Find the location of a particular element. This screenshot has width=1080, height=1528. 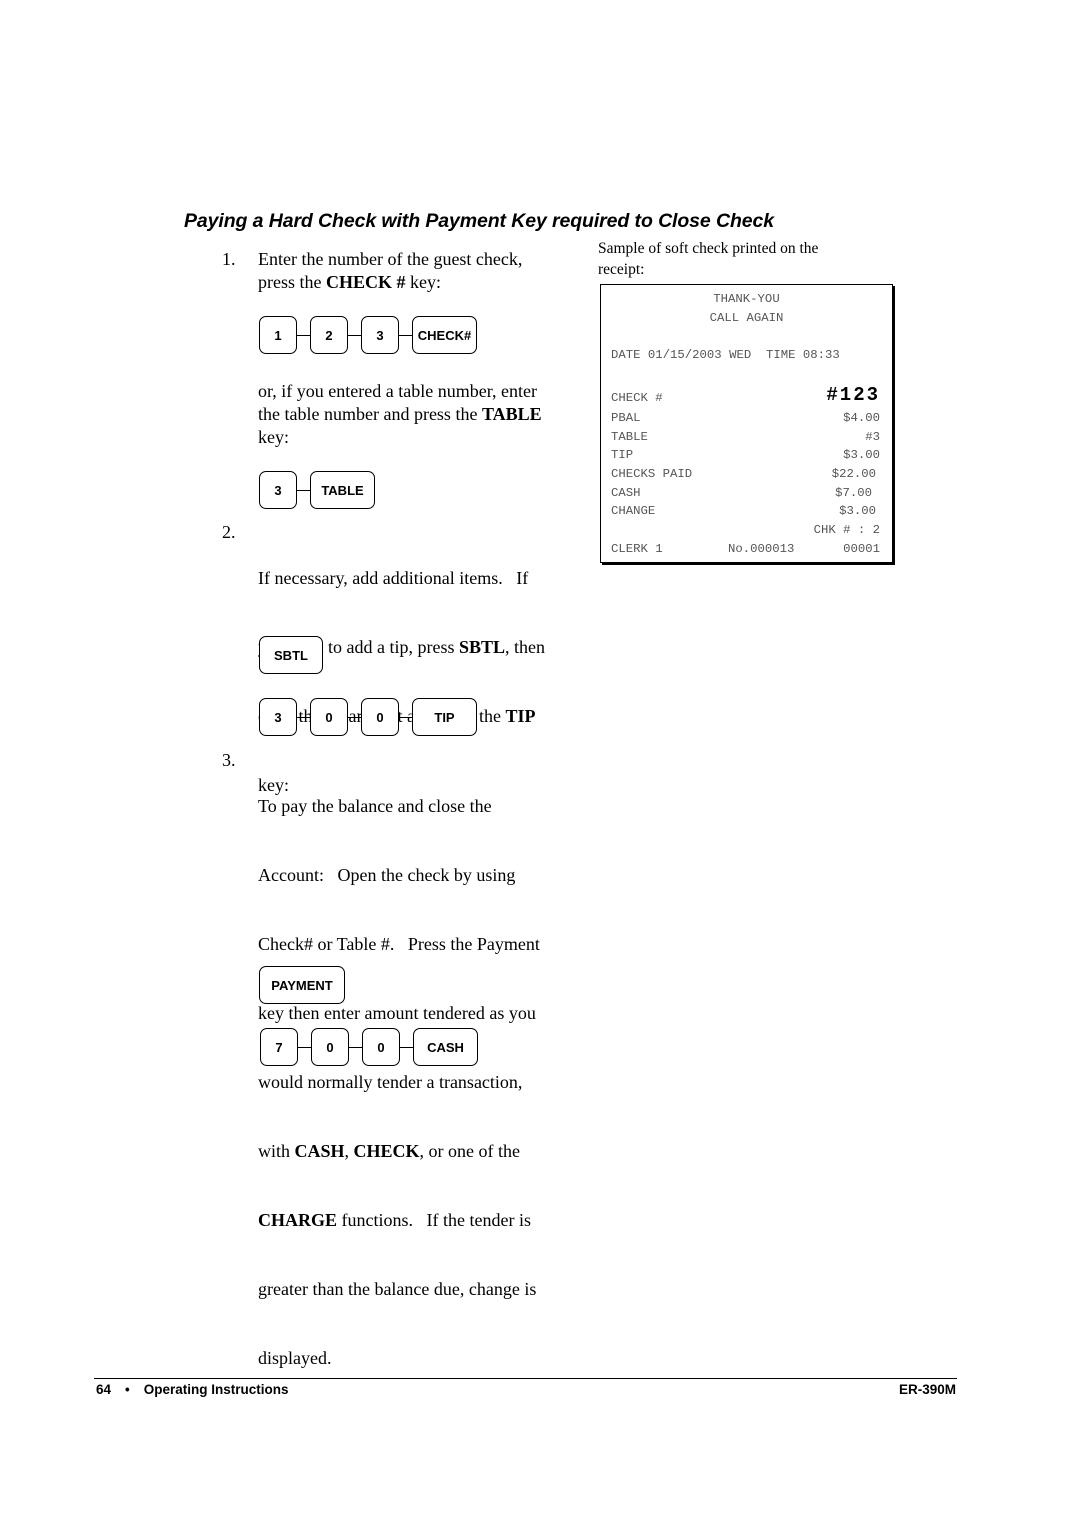

key-sequence-payment: PAYMENT is located at coordinates (302, 985).